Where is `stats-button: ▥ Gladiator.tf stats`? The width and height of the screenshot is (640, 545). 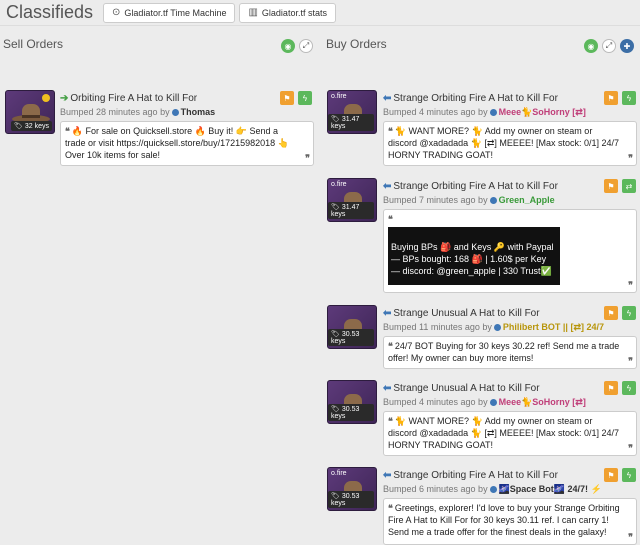 stats-button: ▥ Gladiator.tf stats is located at coordinates (287, 12).